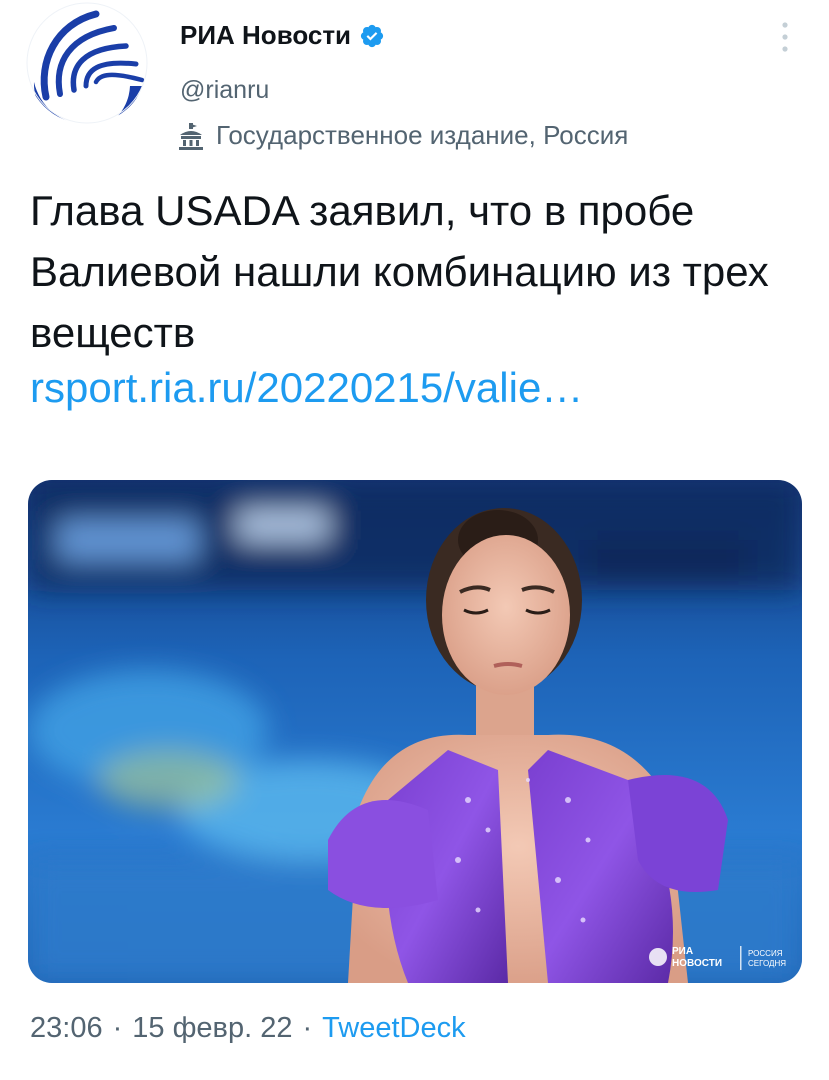 This screenshot has width=829, height=1080. Describe the element at coordinates (212, 1028) in the screenshot. I see `tweet-date: 15 февр. 22` at that location.